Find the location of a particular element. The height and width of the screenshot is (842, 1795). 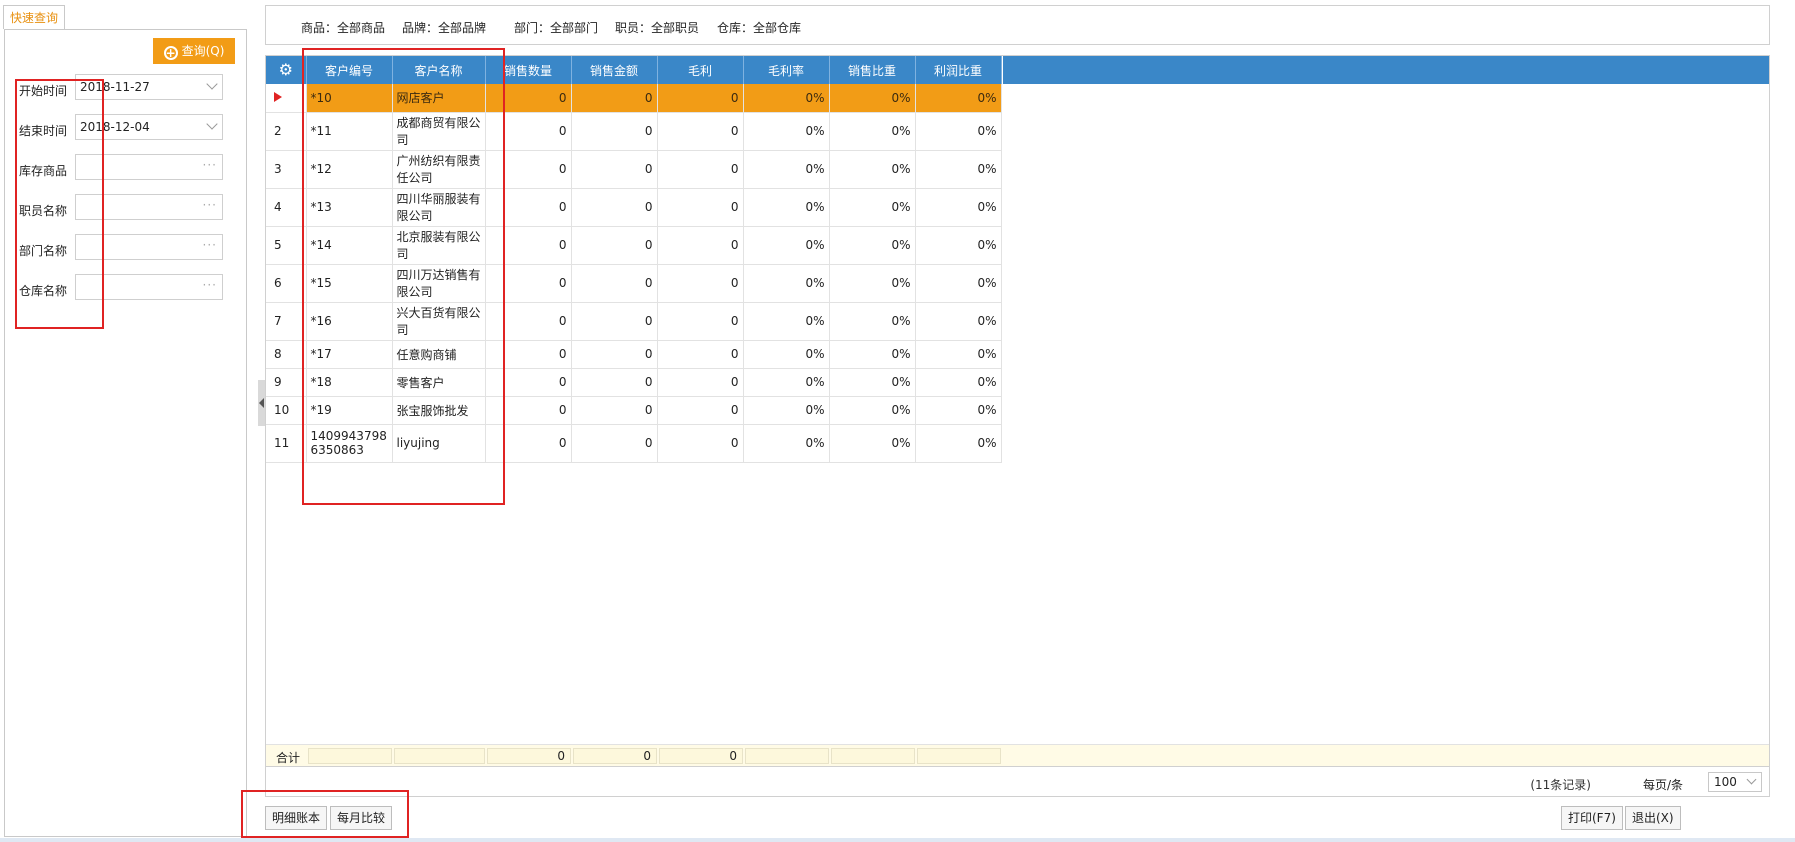

cell-code: *14 is located at coordinates (349, 245).